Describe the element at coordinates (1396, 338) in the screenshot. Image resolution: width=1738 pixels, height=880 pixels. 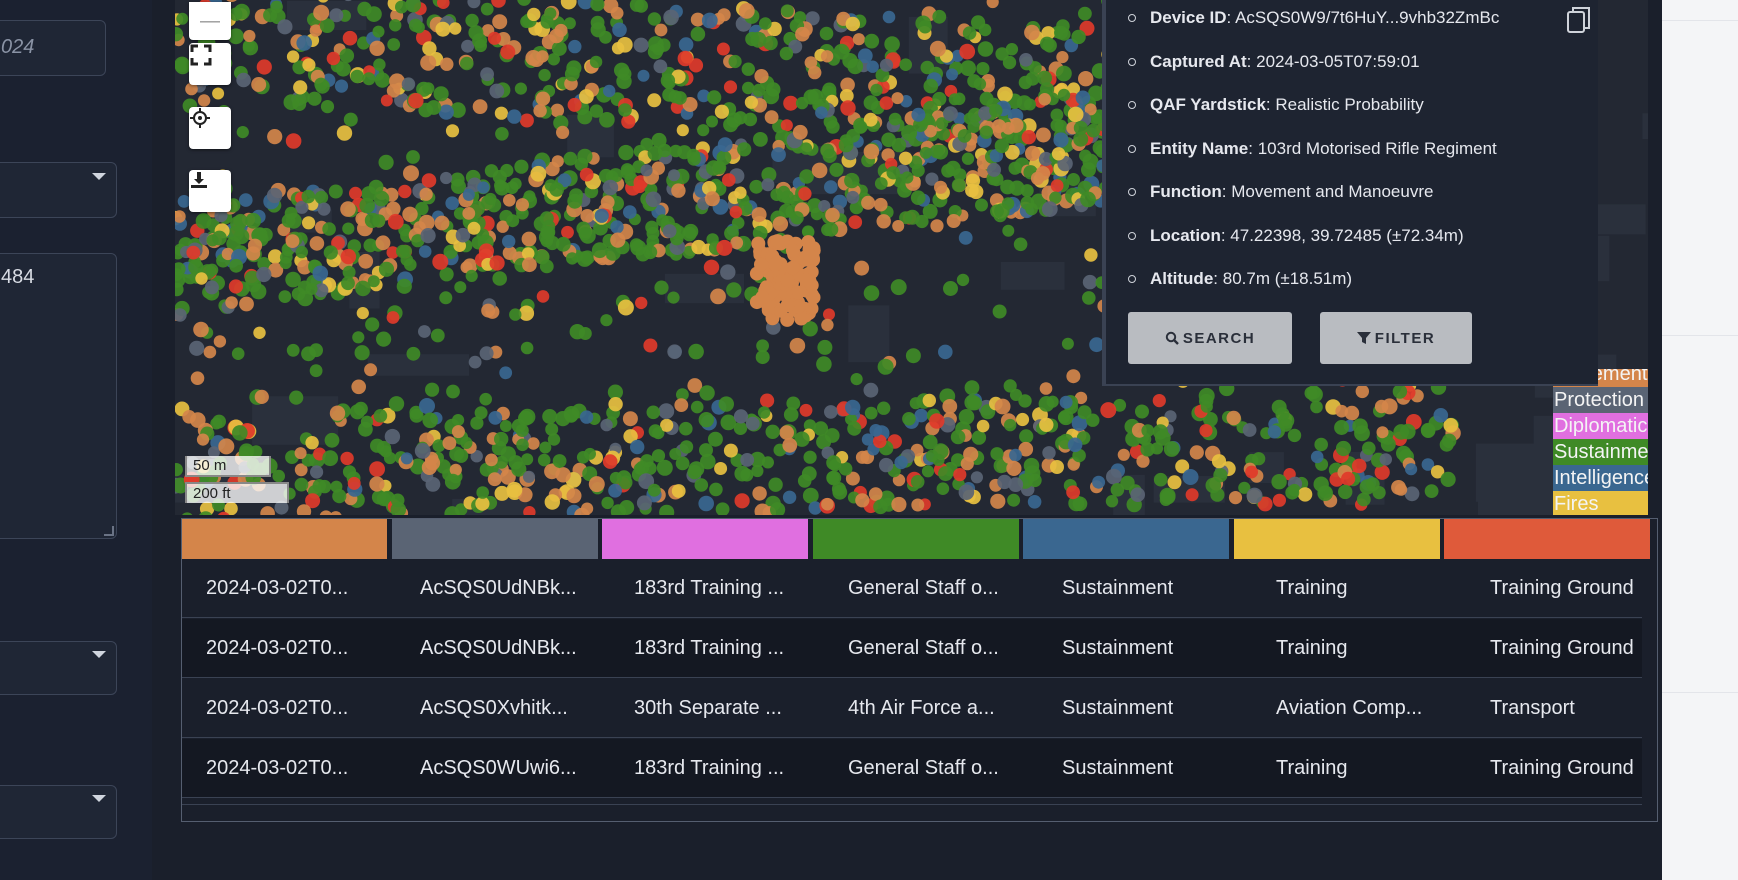
I see `filter-button: FILTER` at that location.